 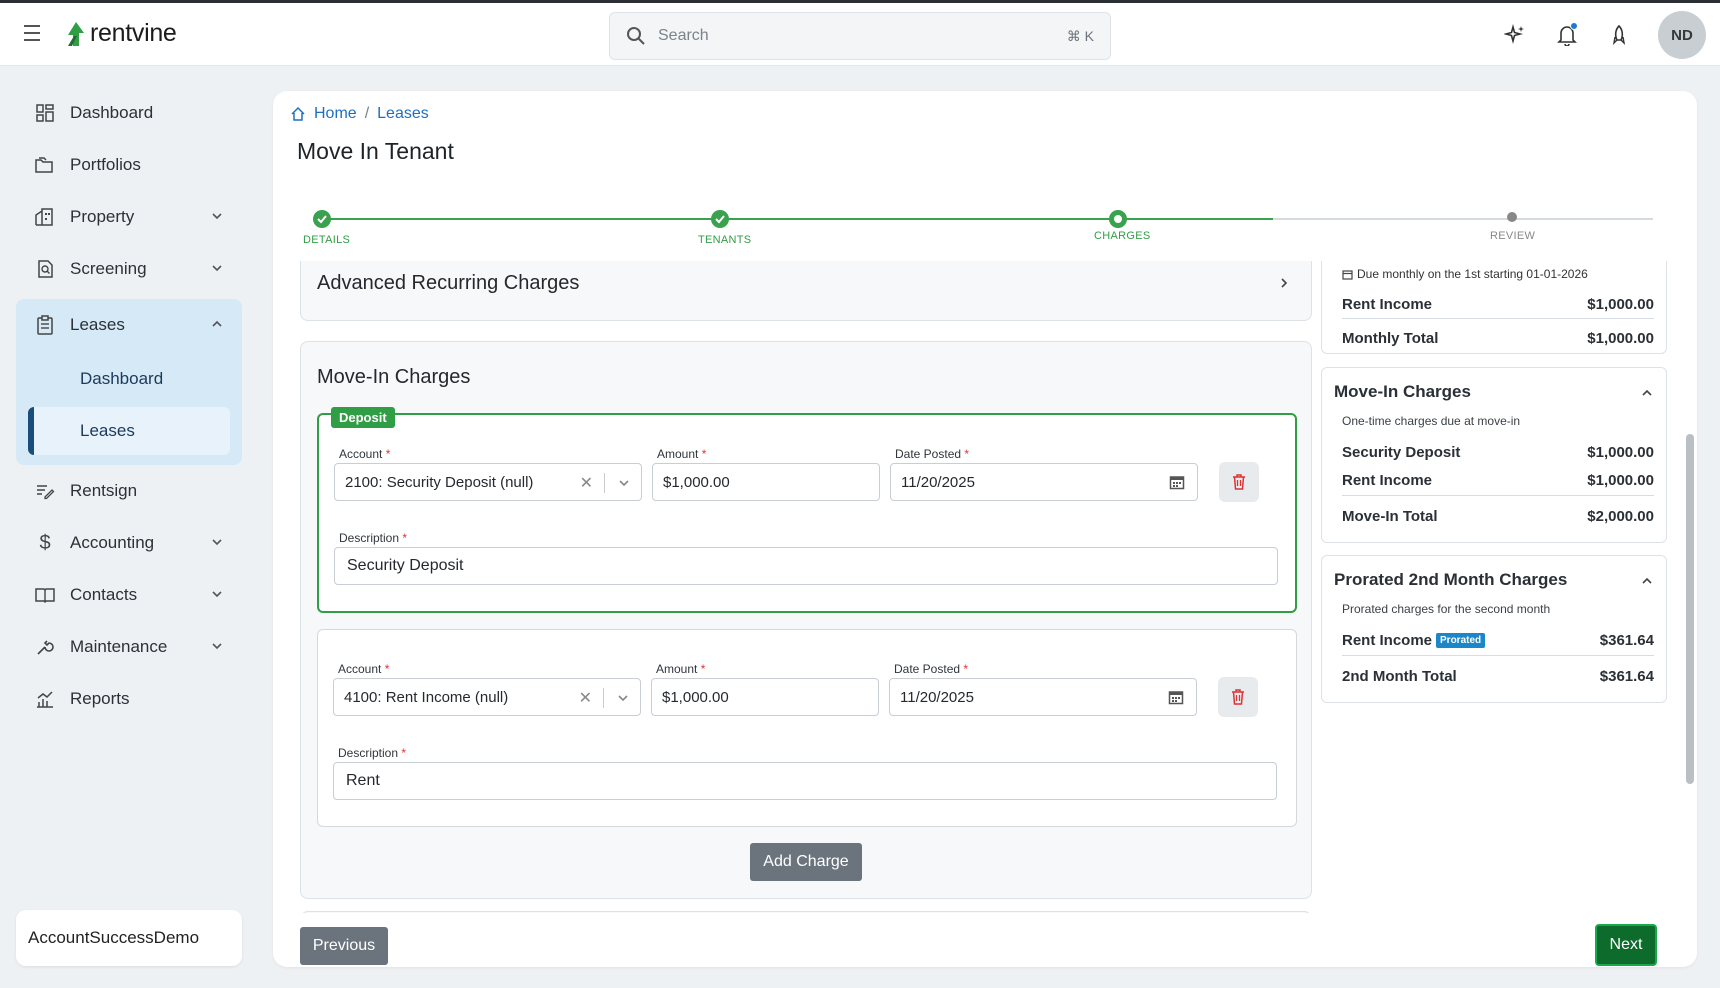 What do you see at coordinates (108, 268) in the screenshot?
I see `sidebar-item-label: Screening` at bounding box center [108, 268].